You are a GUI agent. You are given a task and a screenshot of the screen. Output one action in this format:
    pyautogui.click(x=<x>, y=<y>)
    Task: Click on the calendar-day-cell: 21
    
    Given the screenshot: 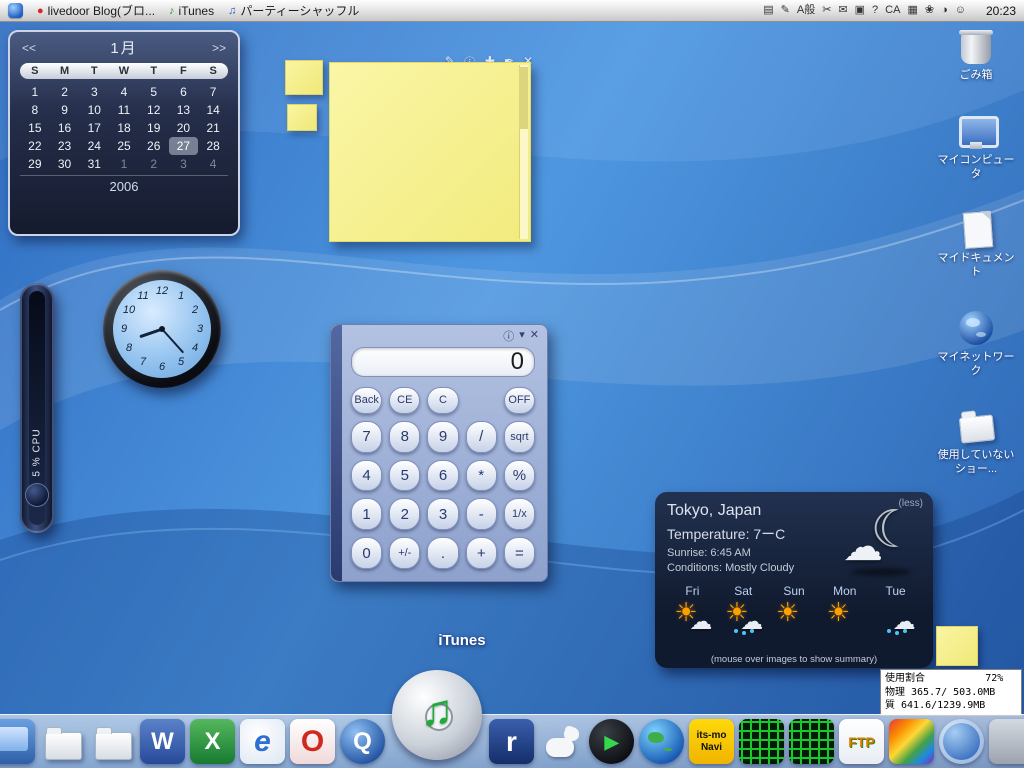 What is the action you would take?
    pyautogui.click(x=213, y=128)
    